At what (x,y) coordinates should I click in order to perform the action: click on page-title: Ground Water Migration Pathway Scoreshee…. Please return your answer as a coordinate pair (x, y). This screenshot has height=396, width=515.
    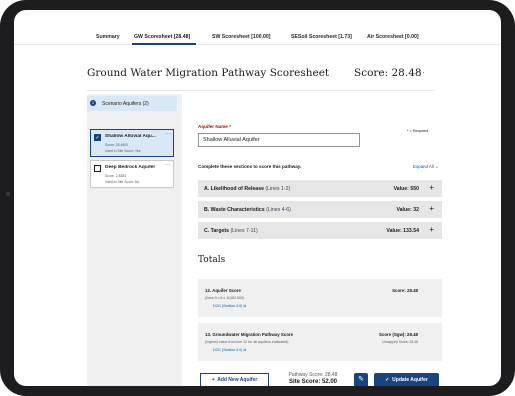
    Looking at the image, I should click on (208, 73).